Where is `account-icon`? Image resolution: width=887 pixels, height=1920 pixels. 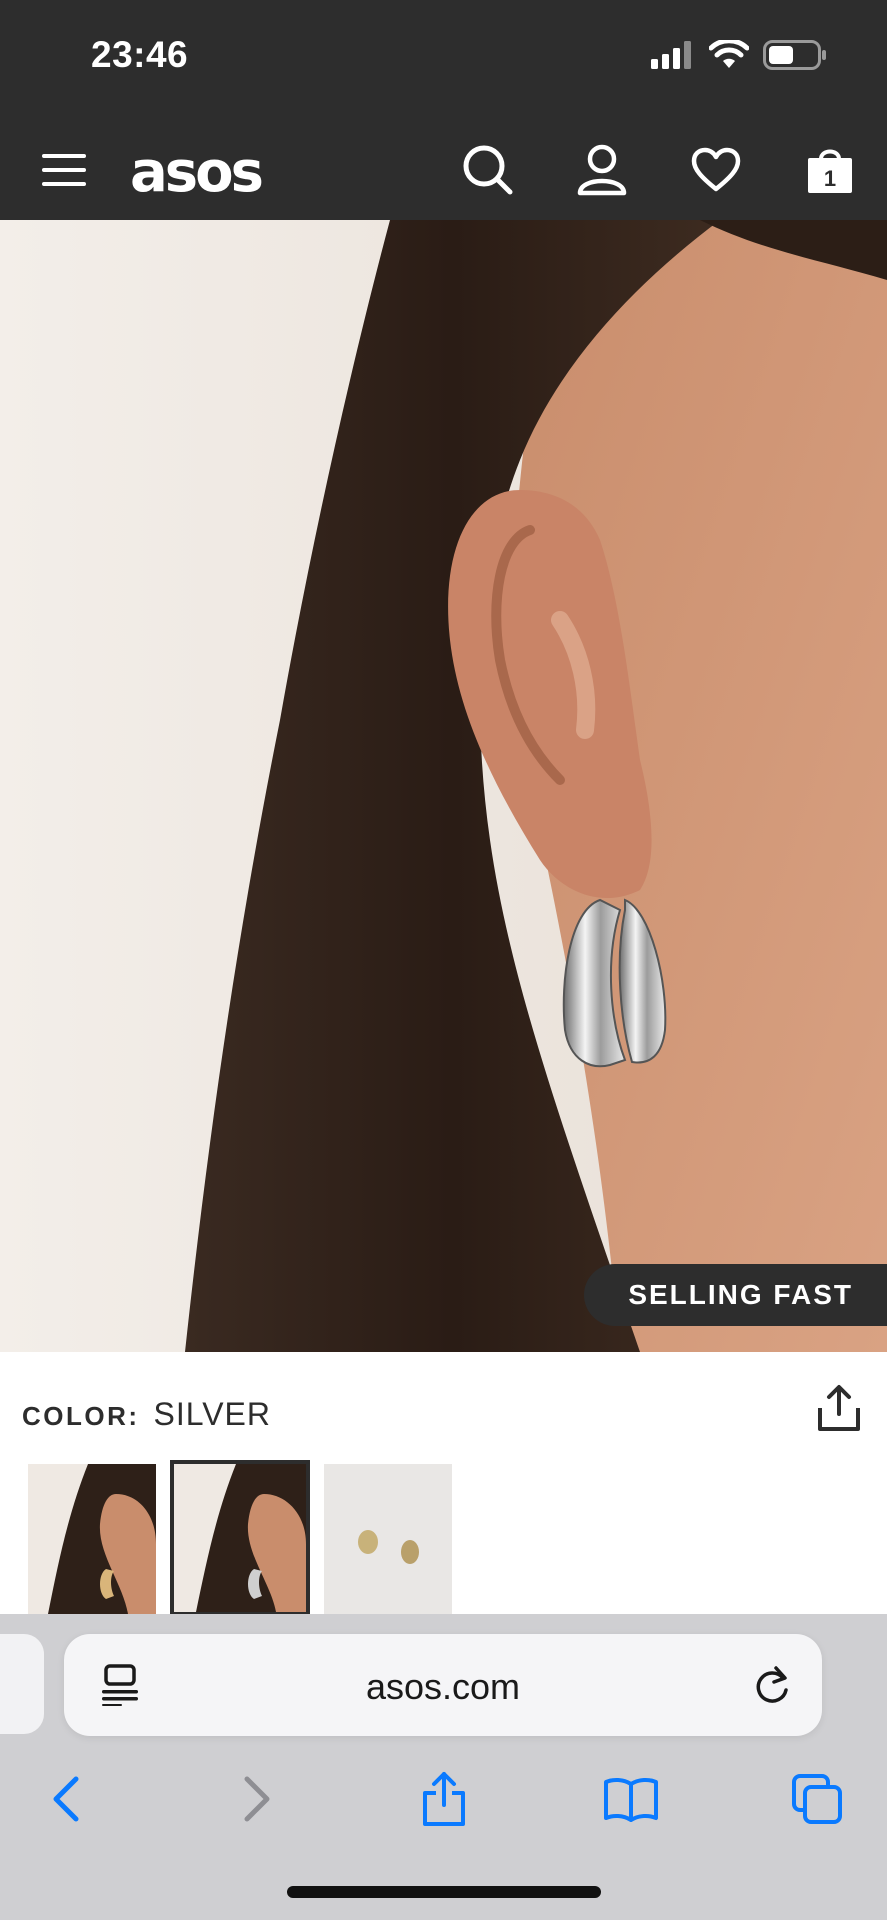 account-icon is located at coordinates (602, 170).